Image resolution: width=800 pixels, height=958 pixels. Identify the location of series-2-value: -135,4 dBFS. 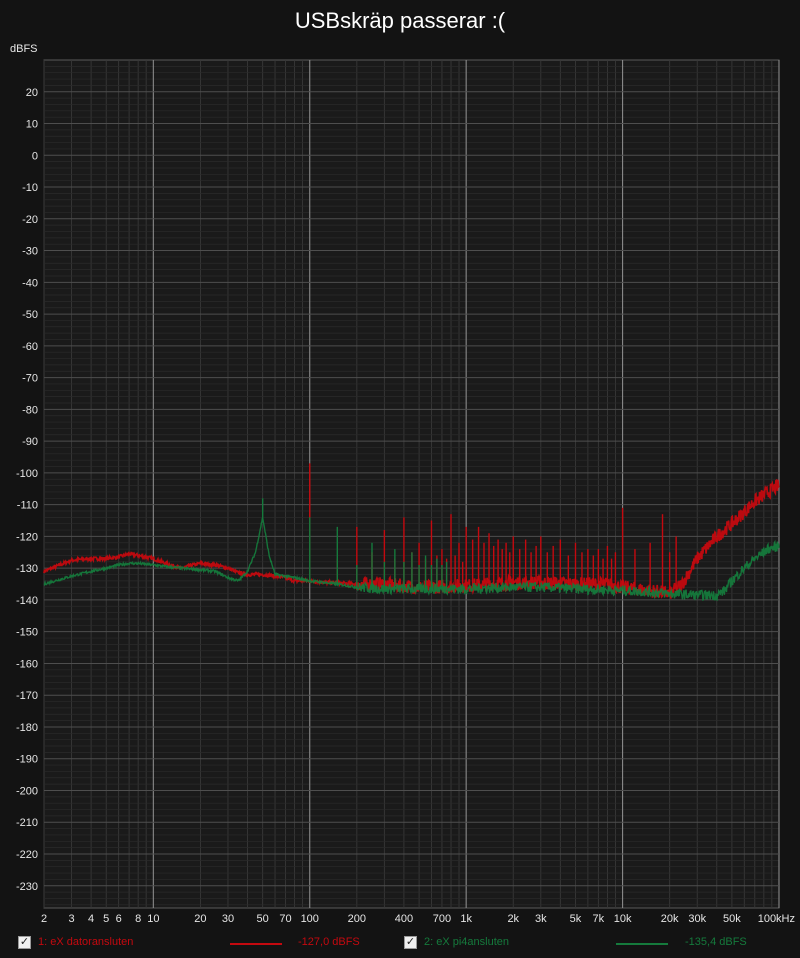
(716, 942).